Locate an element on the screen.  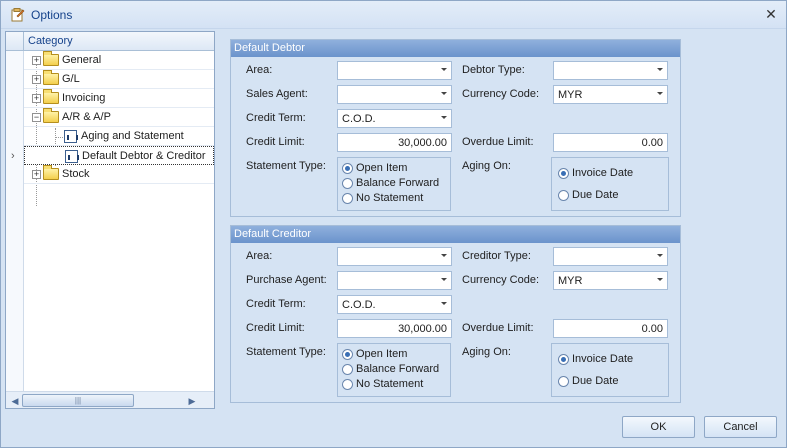
radio-label: Open Item is located at coordinates (382, 168).